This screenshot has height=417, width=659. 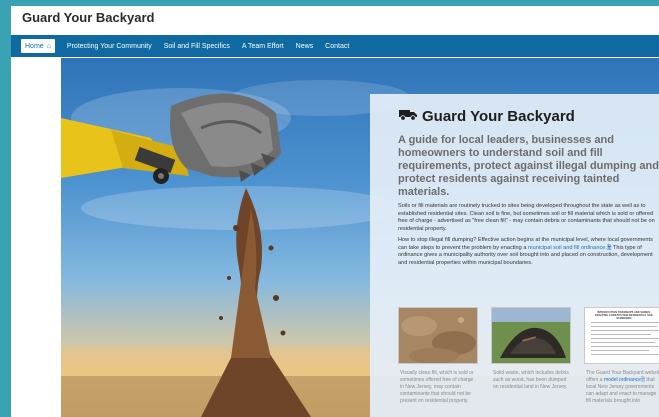 What do you see at coordinates (197, 46) in the screenshot?
I see `nav-soil-and-fill-specifics: Soil and Fill Specifics` at bounding box center [197, 46].